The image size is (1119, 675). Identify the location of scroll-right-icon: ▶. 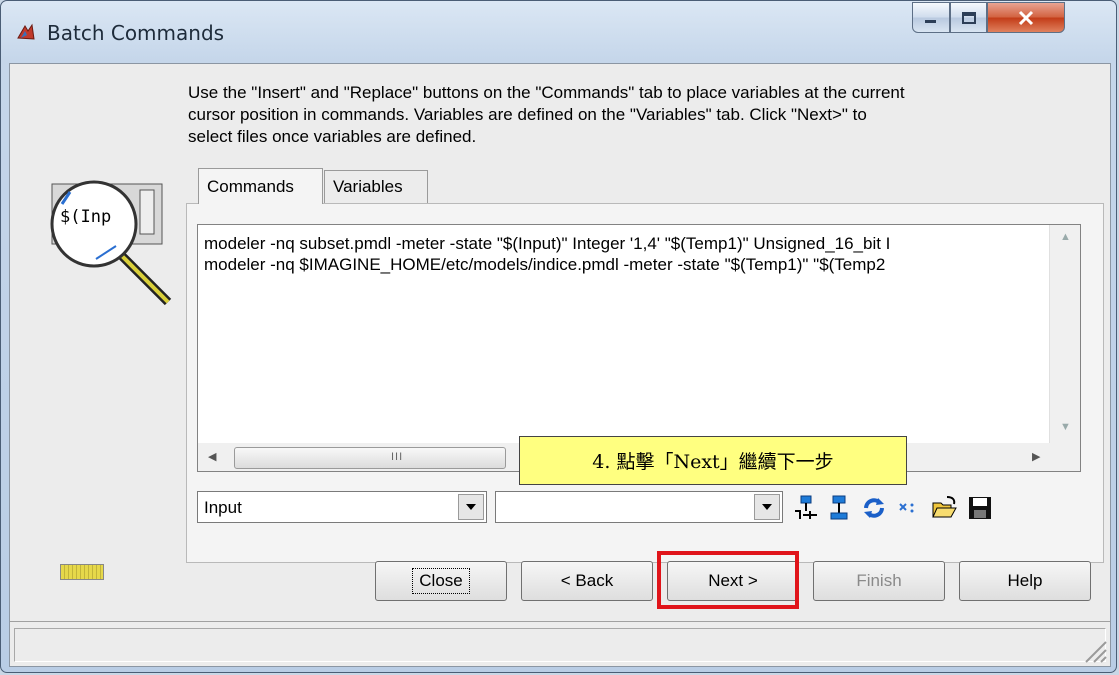
(1036, 456).